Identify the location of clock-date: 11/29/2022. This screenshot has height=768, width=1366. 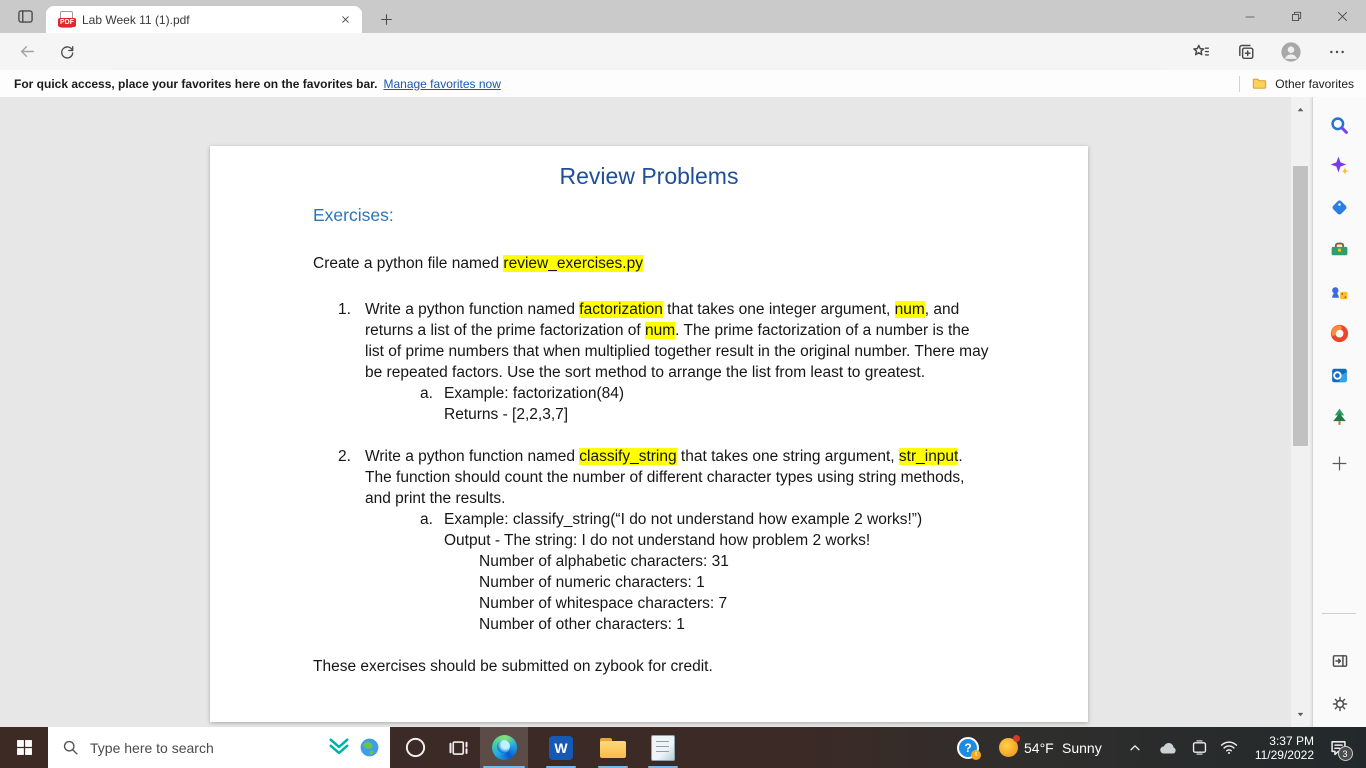
(1284, 754).